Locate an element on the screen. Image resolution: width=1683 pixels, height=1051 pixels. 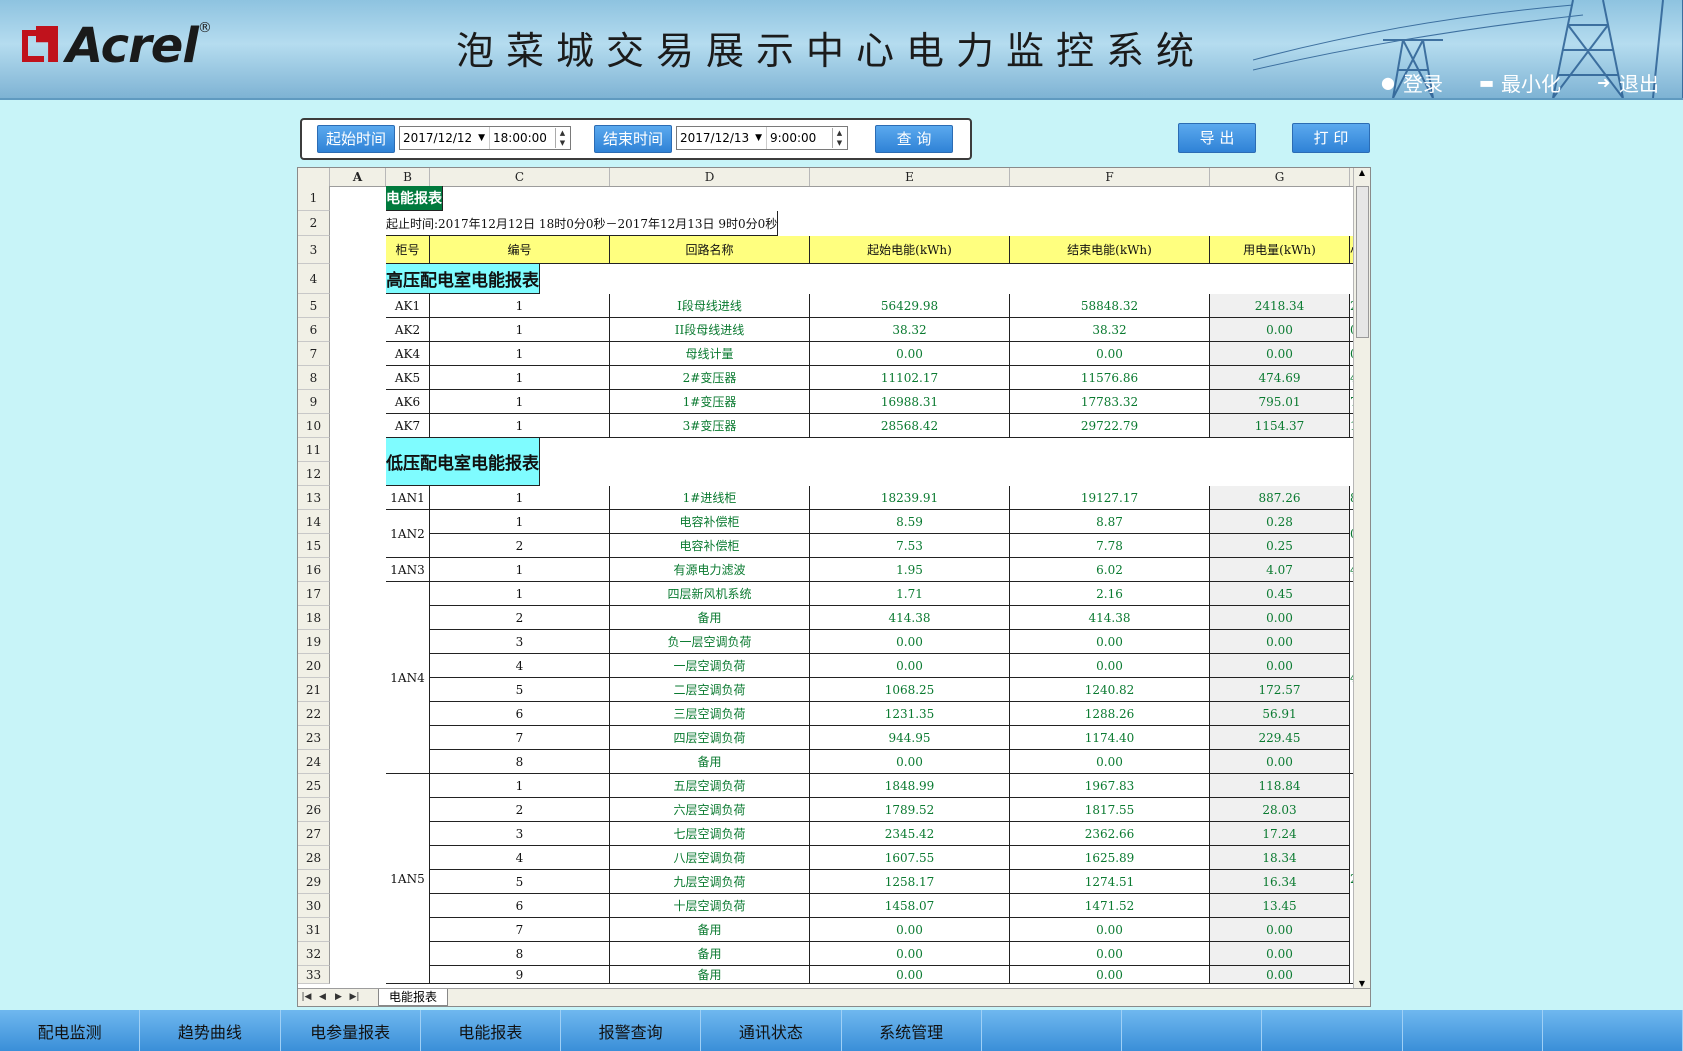
exit-icon: ➜ is located at coordinates (1604, 82).